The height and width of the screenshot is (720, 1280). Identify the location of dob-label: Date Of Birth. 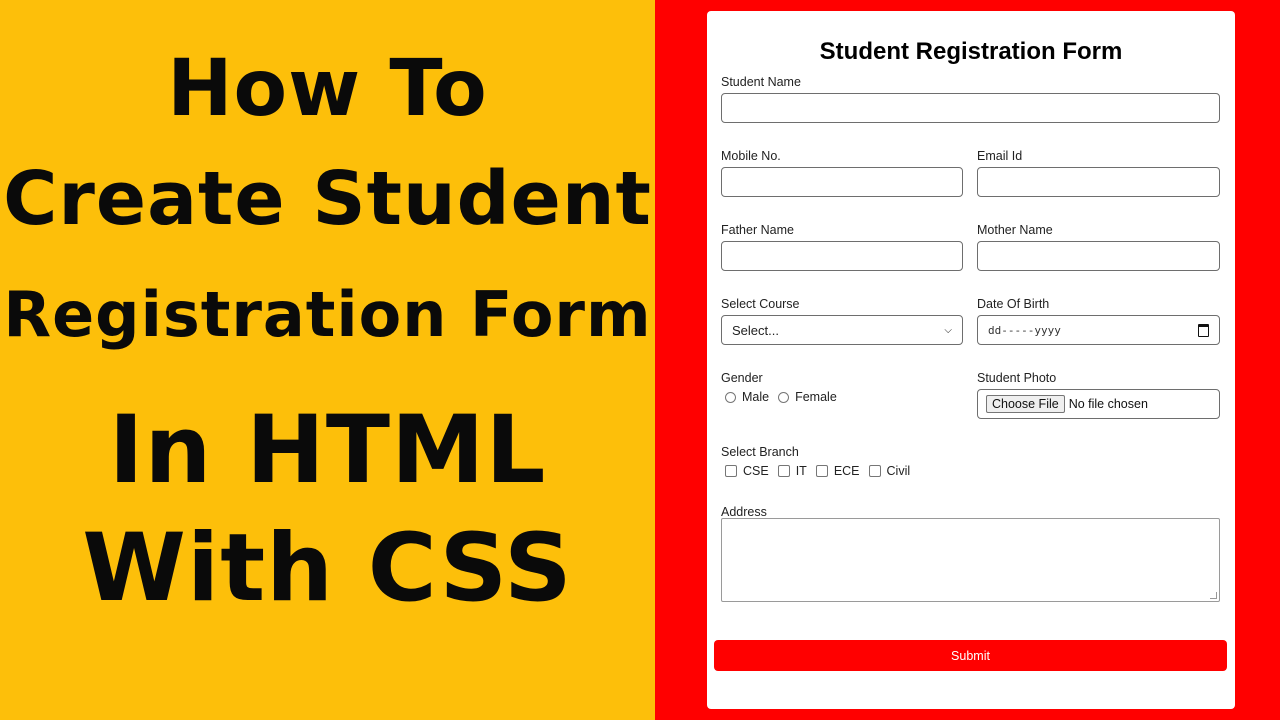
(1013, 304).